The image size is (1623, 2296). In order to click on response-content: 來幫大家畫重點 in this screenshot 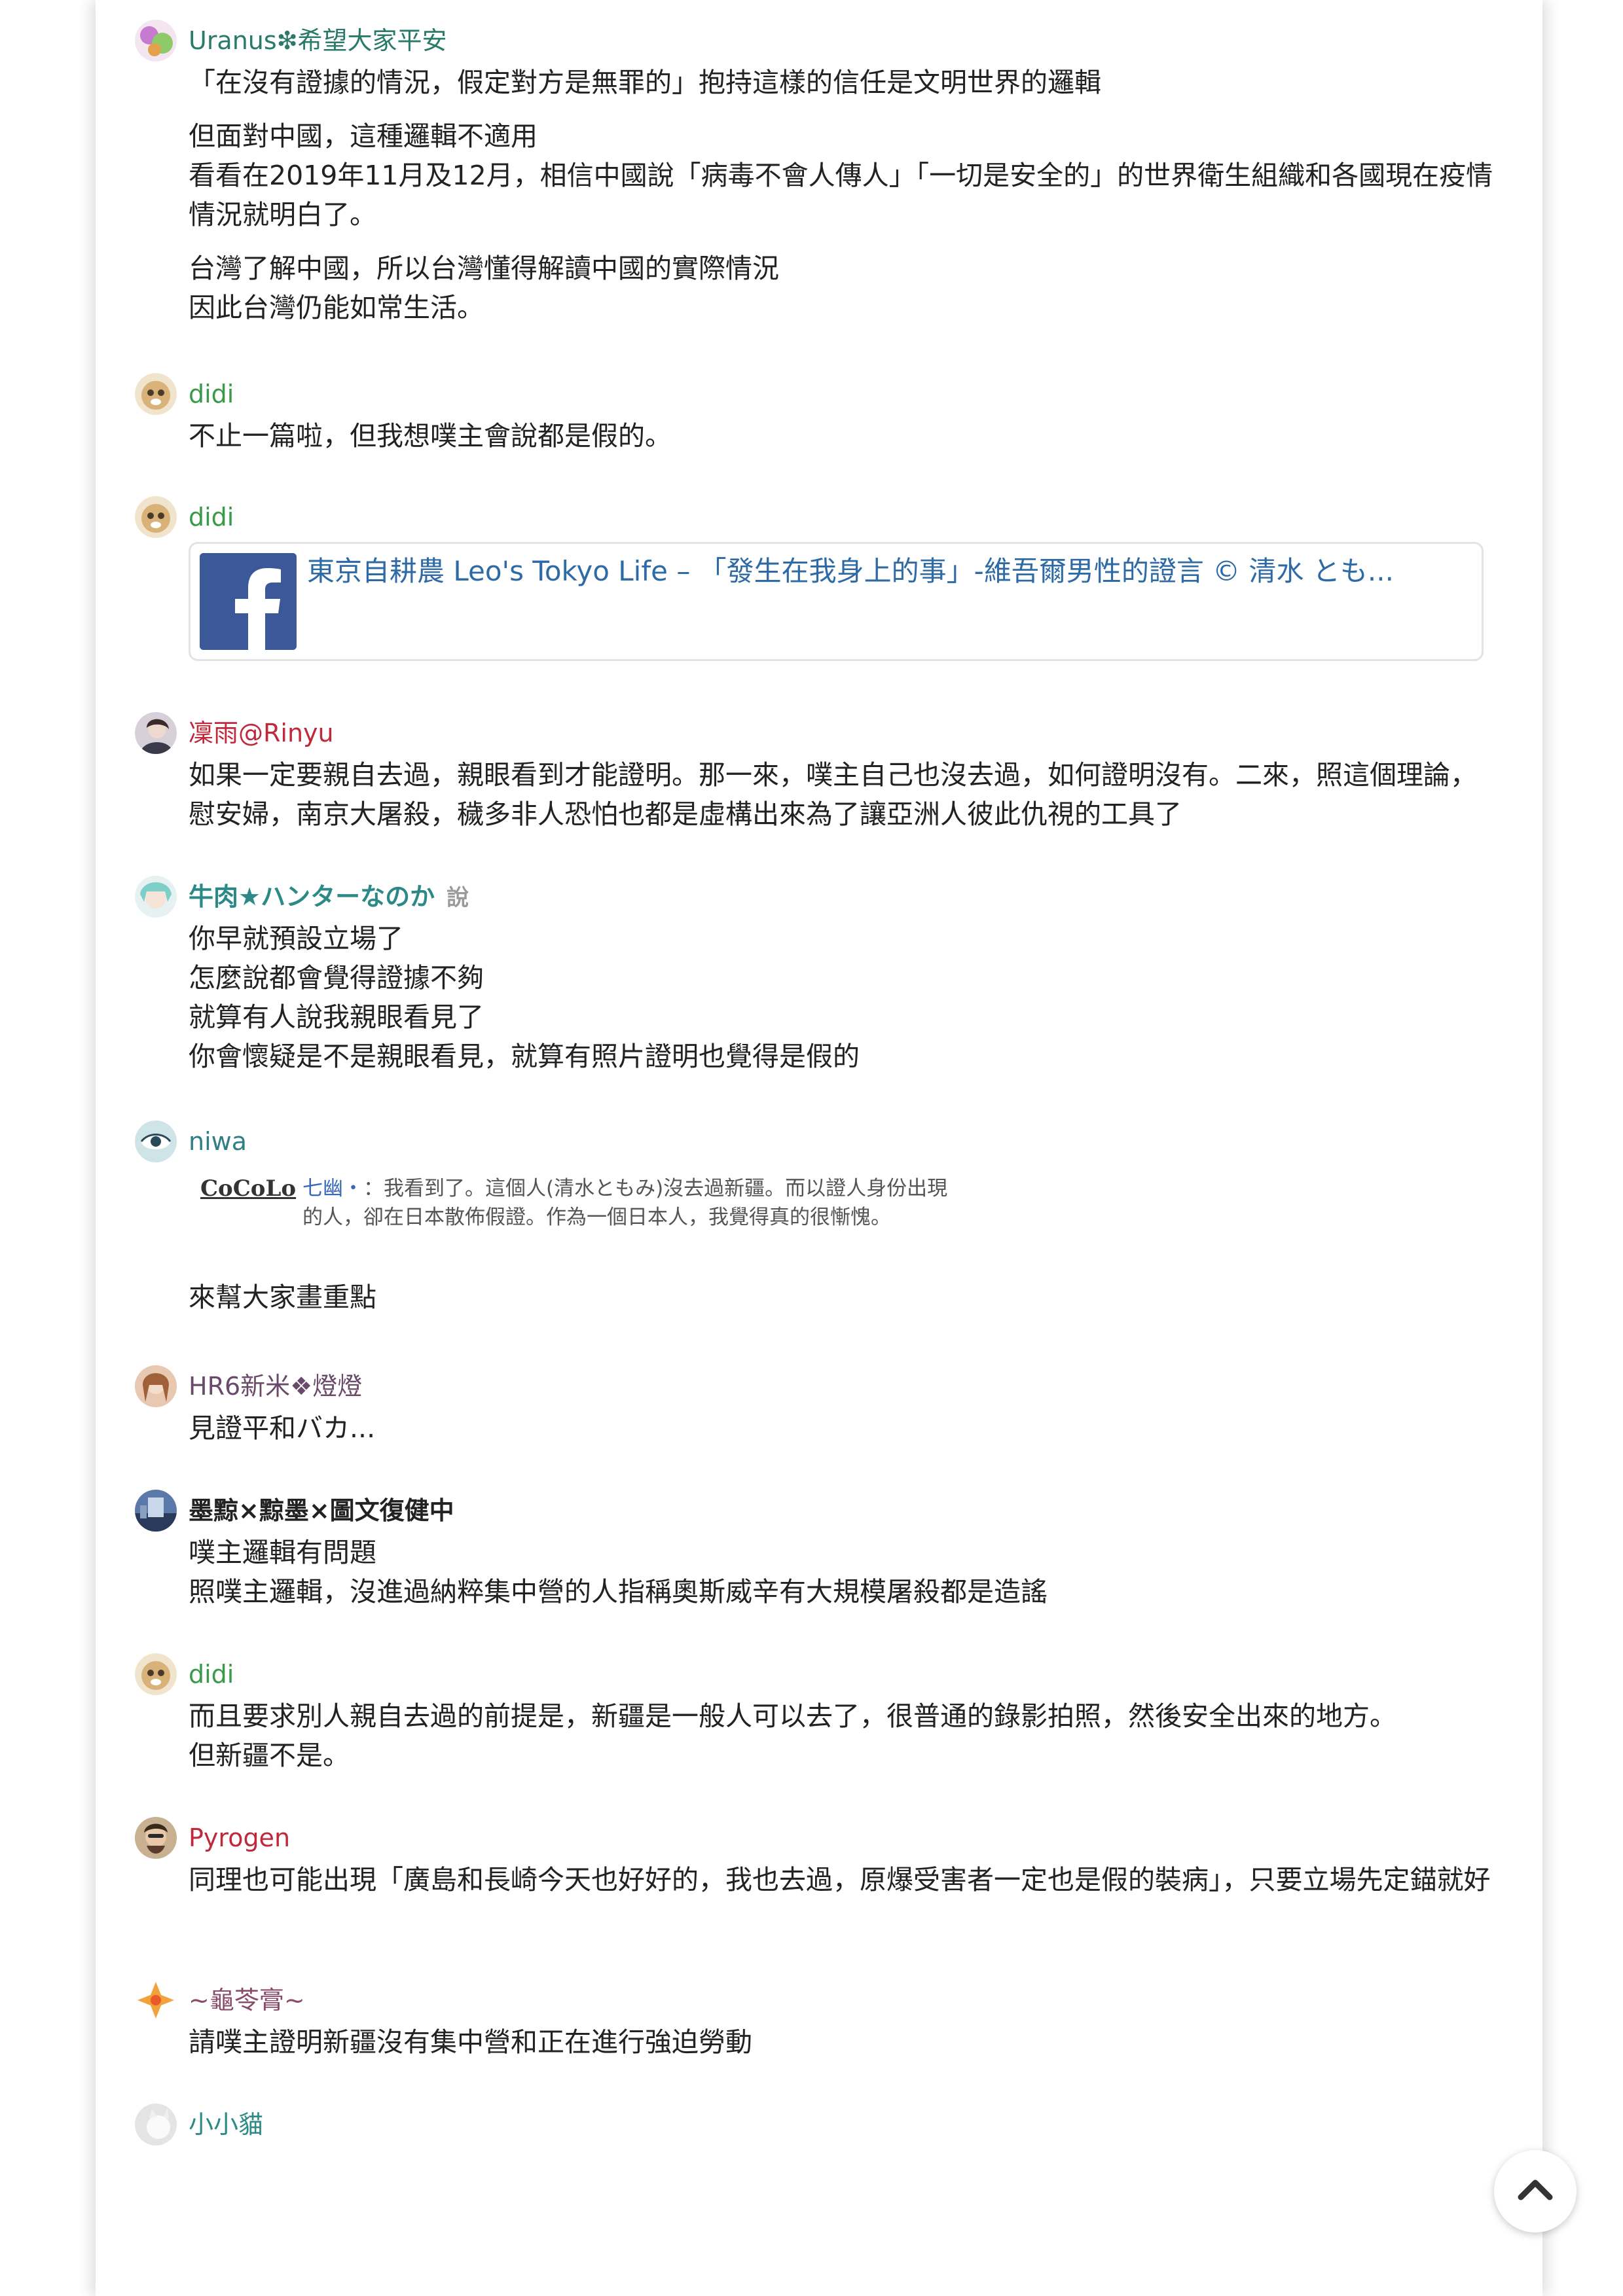, I will do `click(843, 1297)`.